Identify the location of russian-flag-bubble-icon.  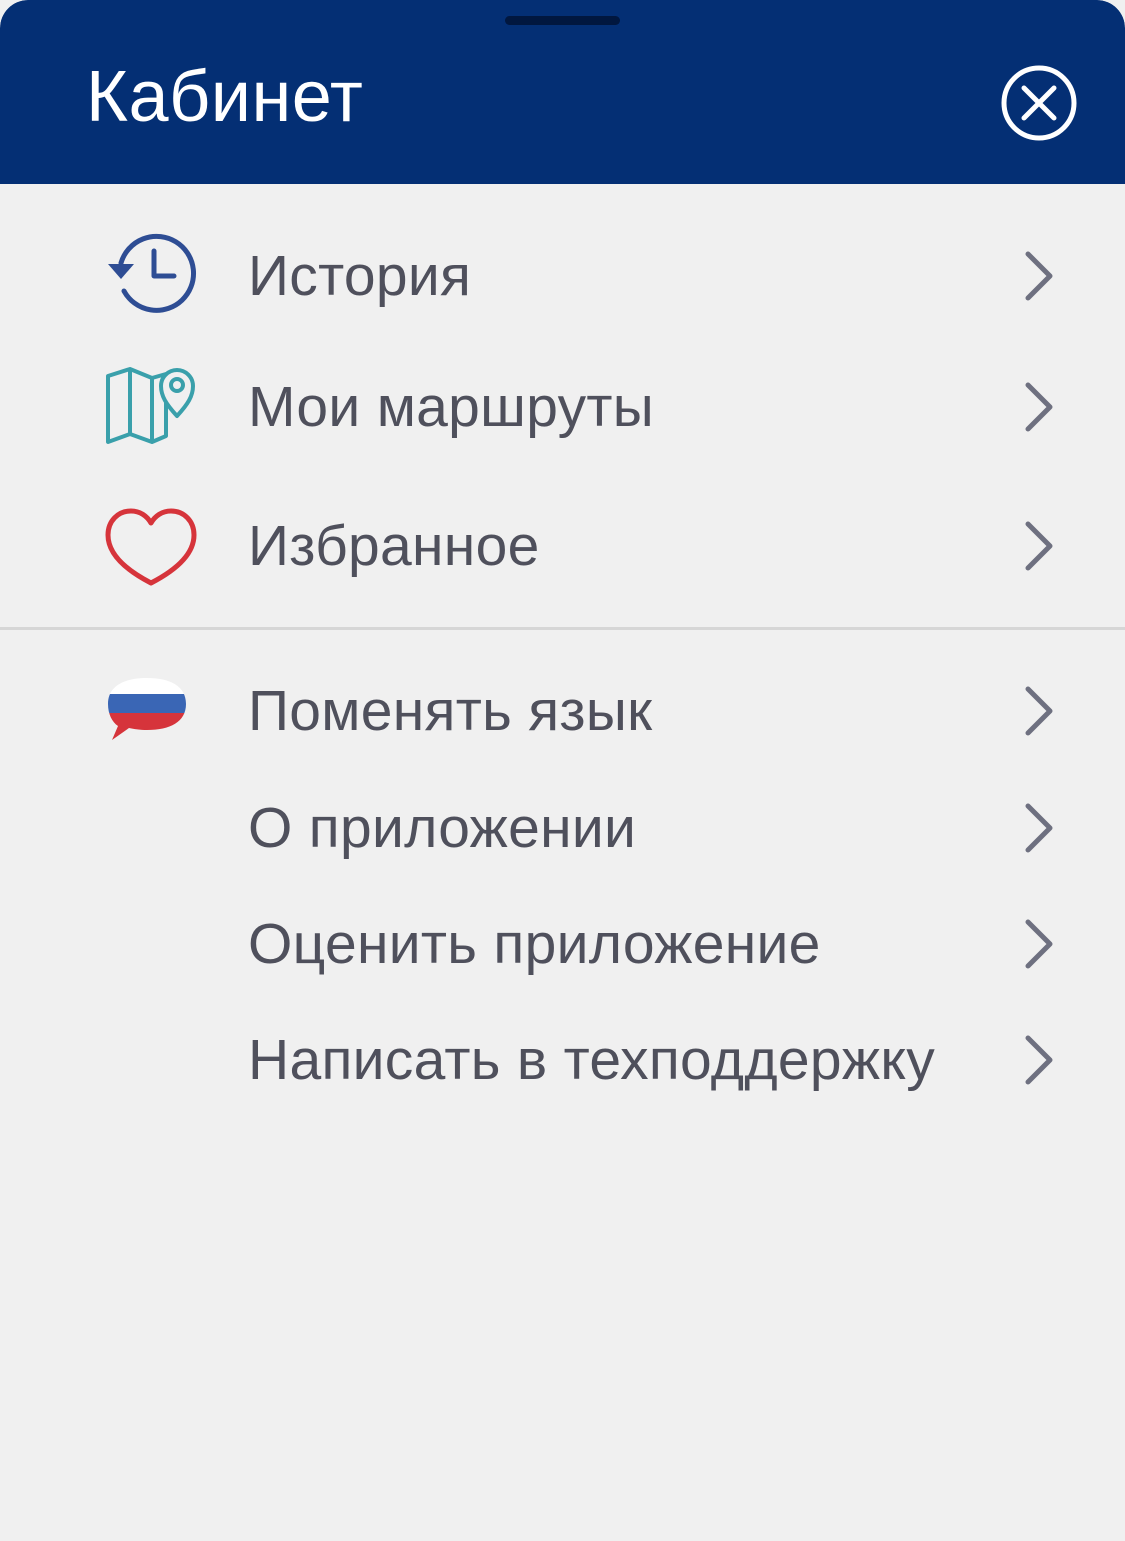
(151, 711).